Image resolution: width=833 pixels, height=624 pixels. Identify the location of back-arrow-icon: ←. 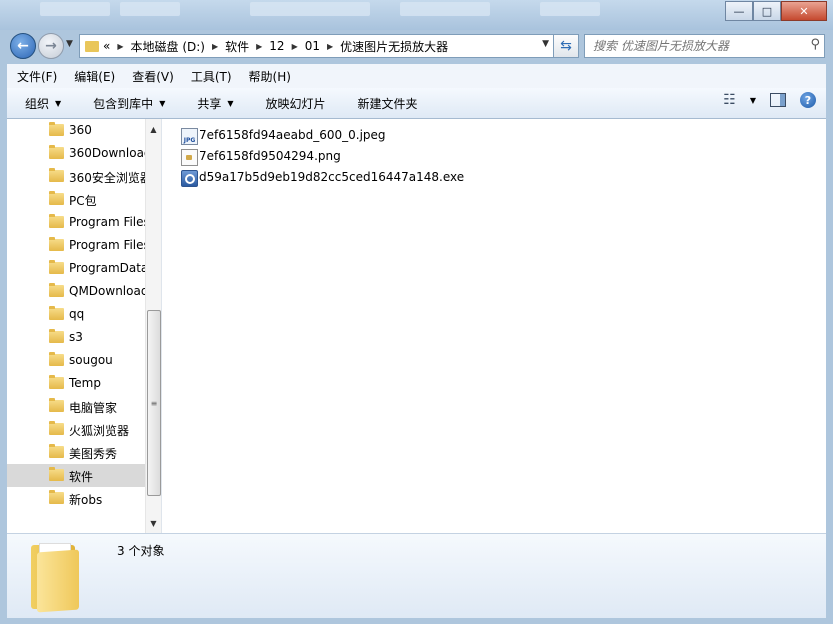
(23, 46).